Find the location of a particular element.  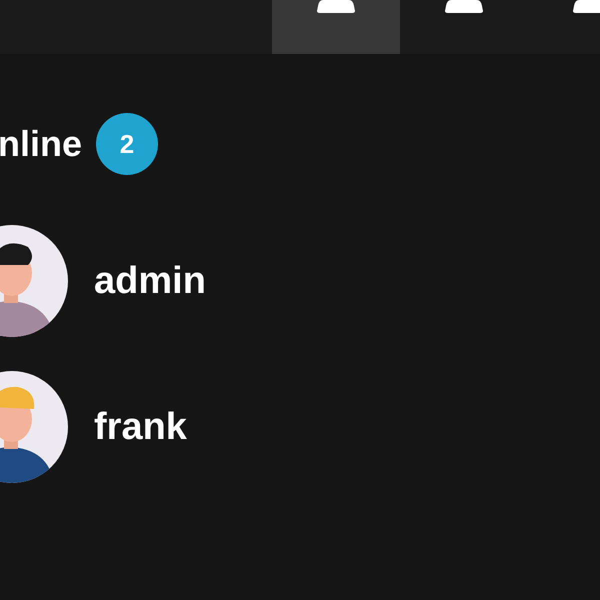

user-name: admin is located at coordinates (150, 281).